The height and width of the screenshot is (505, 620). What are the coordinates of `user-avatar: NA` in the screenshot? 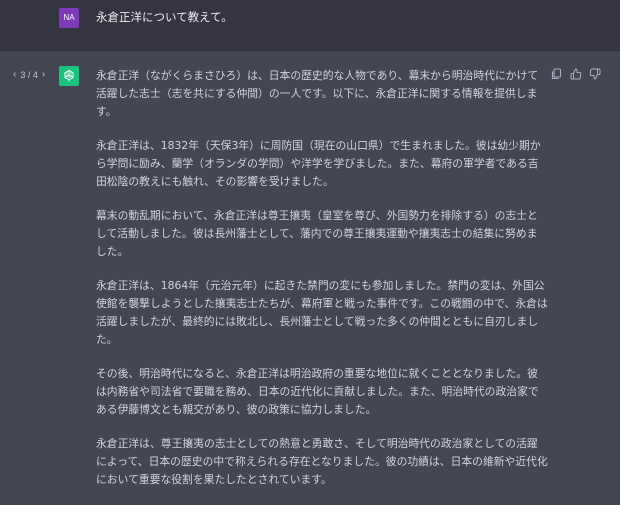 It's located at (69, 18).